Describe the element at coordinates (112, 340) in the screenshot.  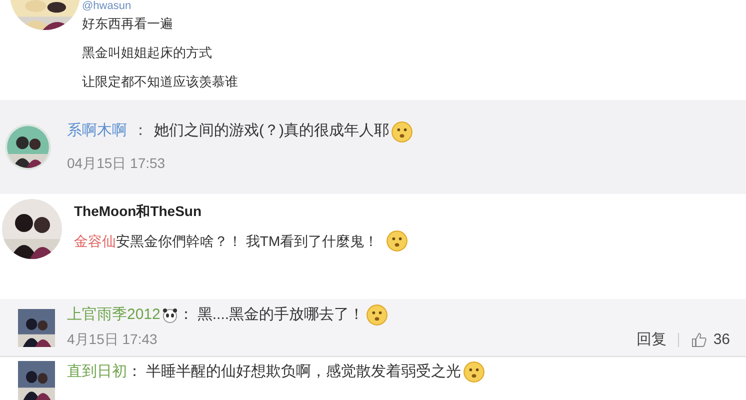
I see `timestamp: 4月15日 17:43` at that location.